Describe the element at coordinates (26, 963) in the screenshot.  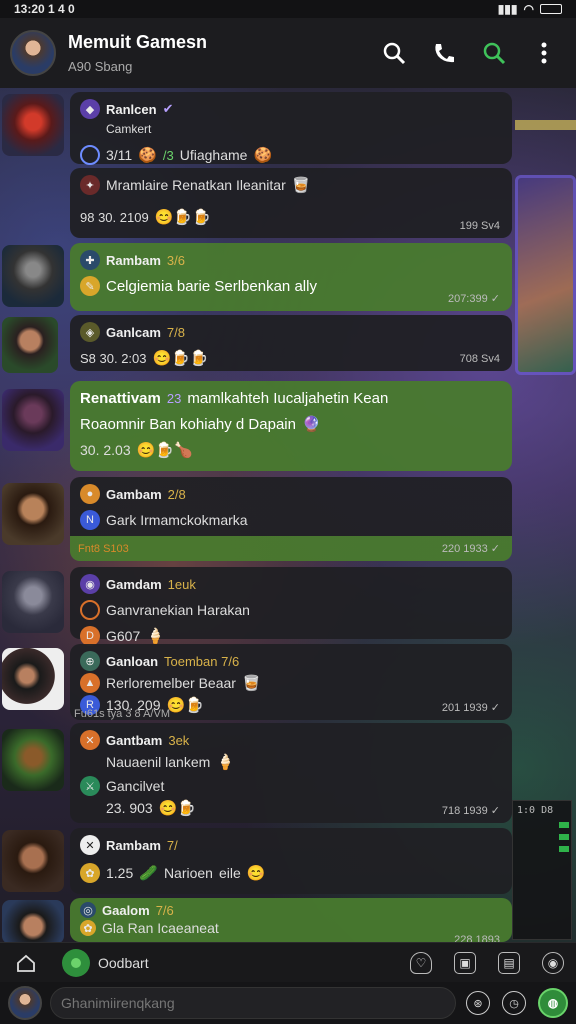
I see `home-icon` at that location.